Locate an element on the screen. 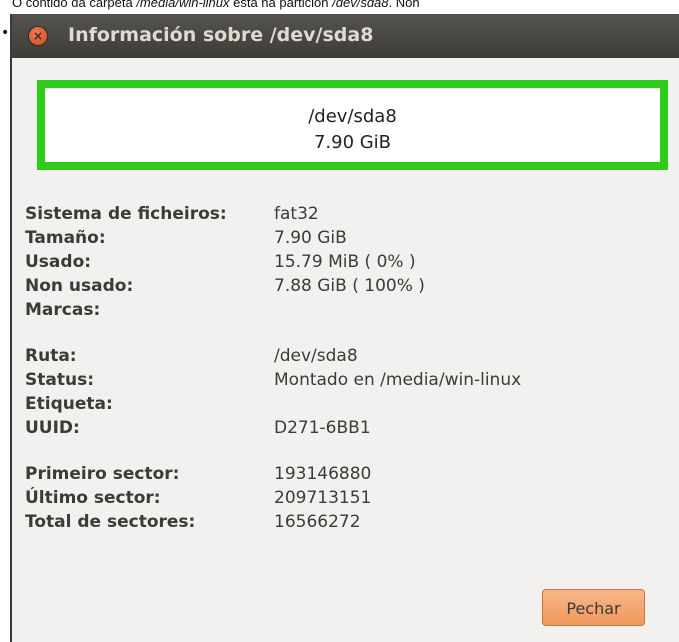  info-value: 209713151 is located at coordinates (323, 498).